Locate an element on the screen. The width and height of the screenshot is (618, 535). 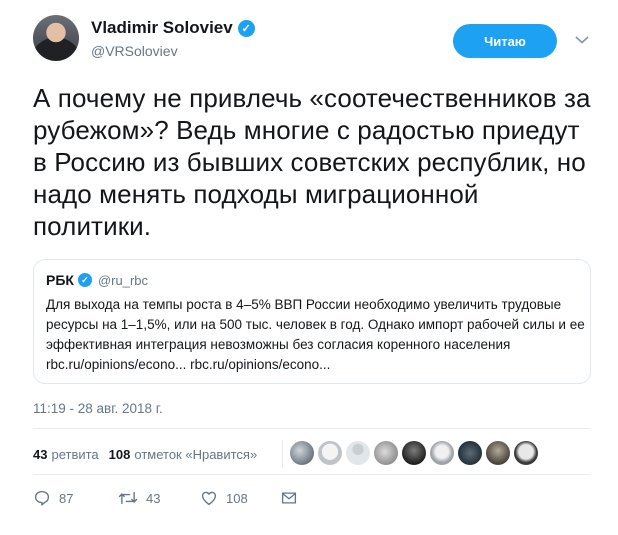
reply-button: 87 is located at coordinates (75, 498).